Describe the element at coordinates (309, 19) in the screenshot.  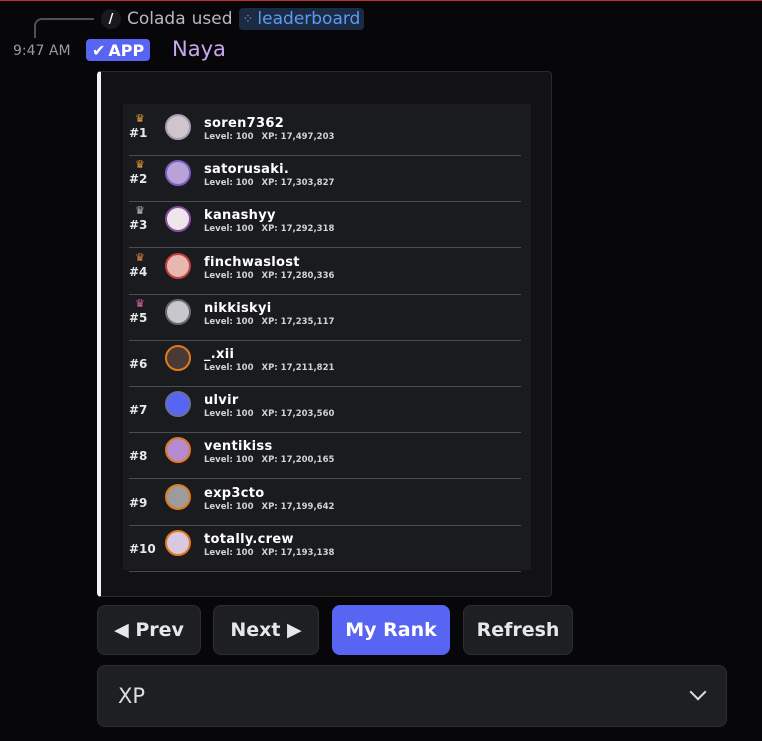
I see `command-name: leaderboard` at that location.